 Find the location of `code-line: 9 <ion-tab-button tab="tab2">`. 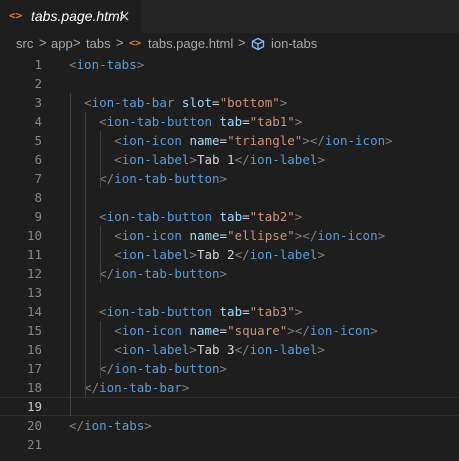

code-line: 9 <ion-tab-button tab="tab2"> is located at coordinates (229, 216).